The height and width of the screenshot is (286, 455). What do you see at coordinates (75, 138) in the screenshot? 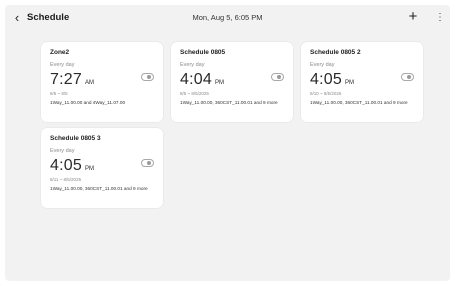
I see `schedule-name: Schedule 0805 3` at bounding box center [75, 138].